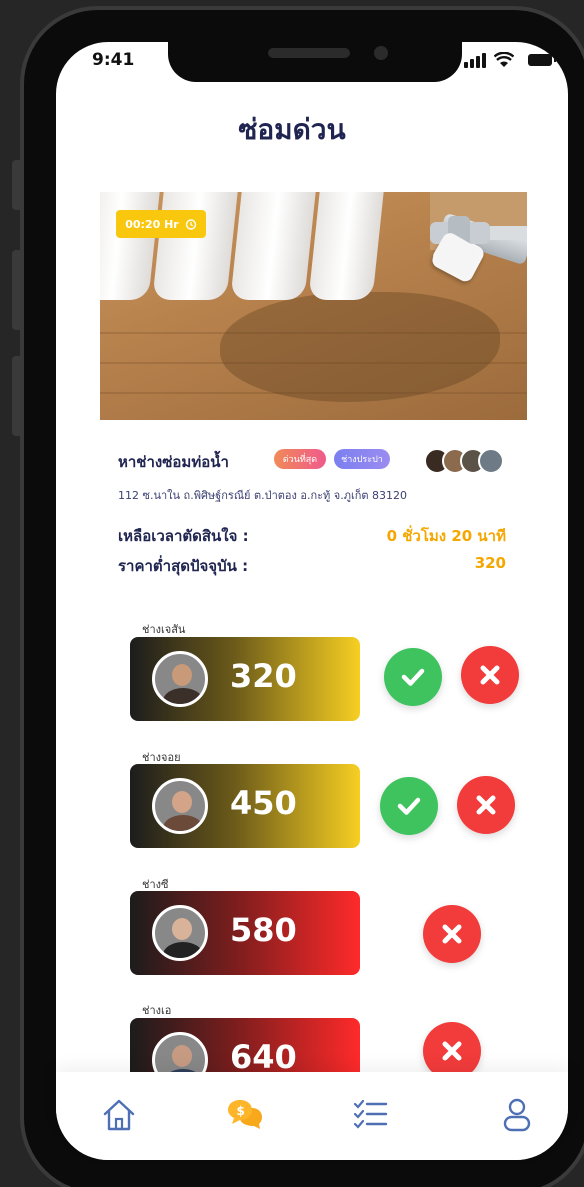 The width and height of the screenshot is (584, 1187). Describe the element at coordinates (157, 1010) in the screenshot. I see `bid-name: ช่างเอ` at that location.